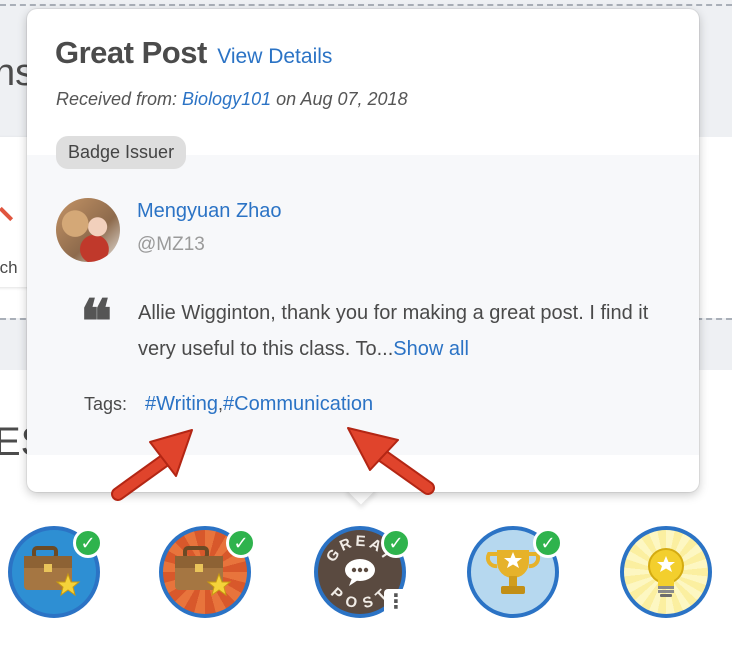 This screenshot has width=732, height=656. Describe the element at coordinates (96, 322) in the screenshot. I see `quote-icon: ❝` at that location.